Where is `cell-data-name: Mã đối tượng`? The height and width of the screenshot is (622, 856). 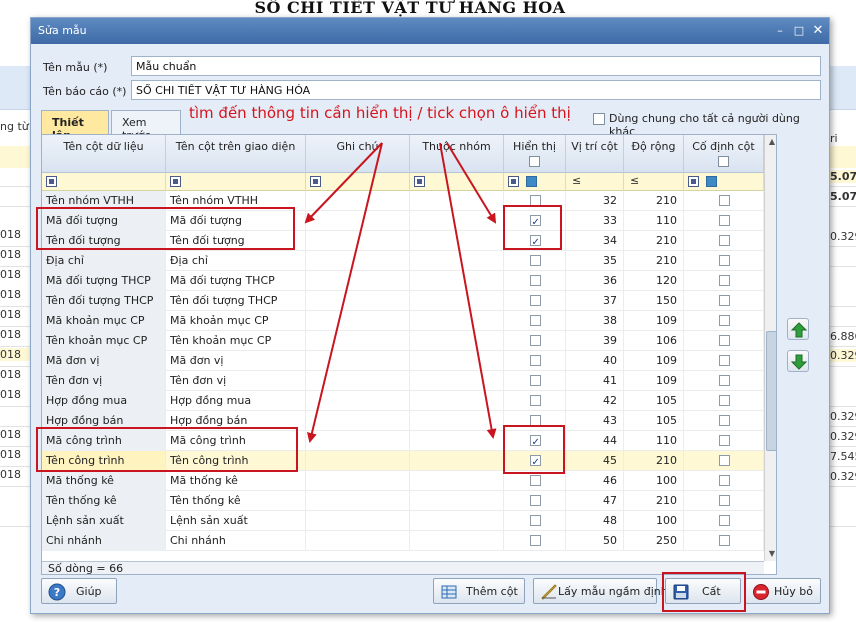 cell-data-name: Mã đối tượng is located at coordinates (104, 221).